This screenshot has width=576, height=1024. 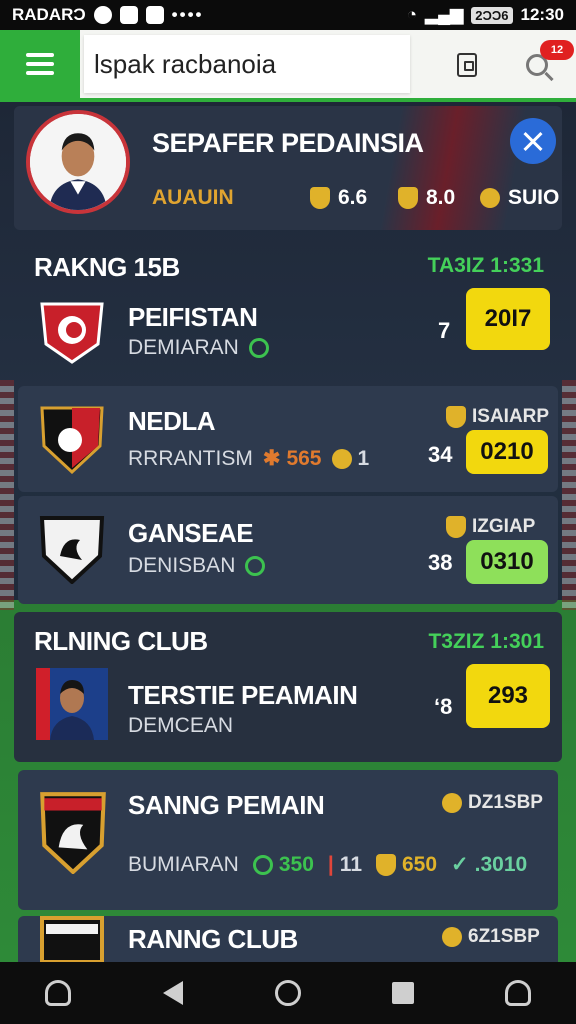 I want to click on score-pill: 0310, so click(x=507, y=562).